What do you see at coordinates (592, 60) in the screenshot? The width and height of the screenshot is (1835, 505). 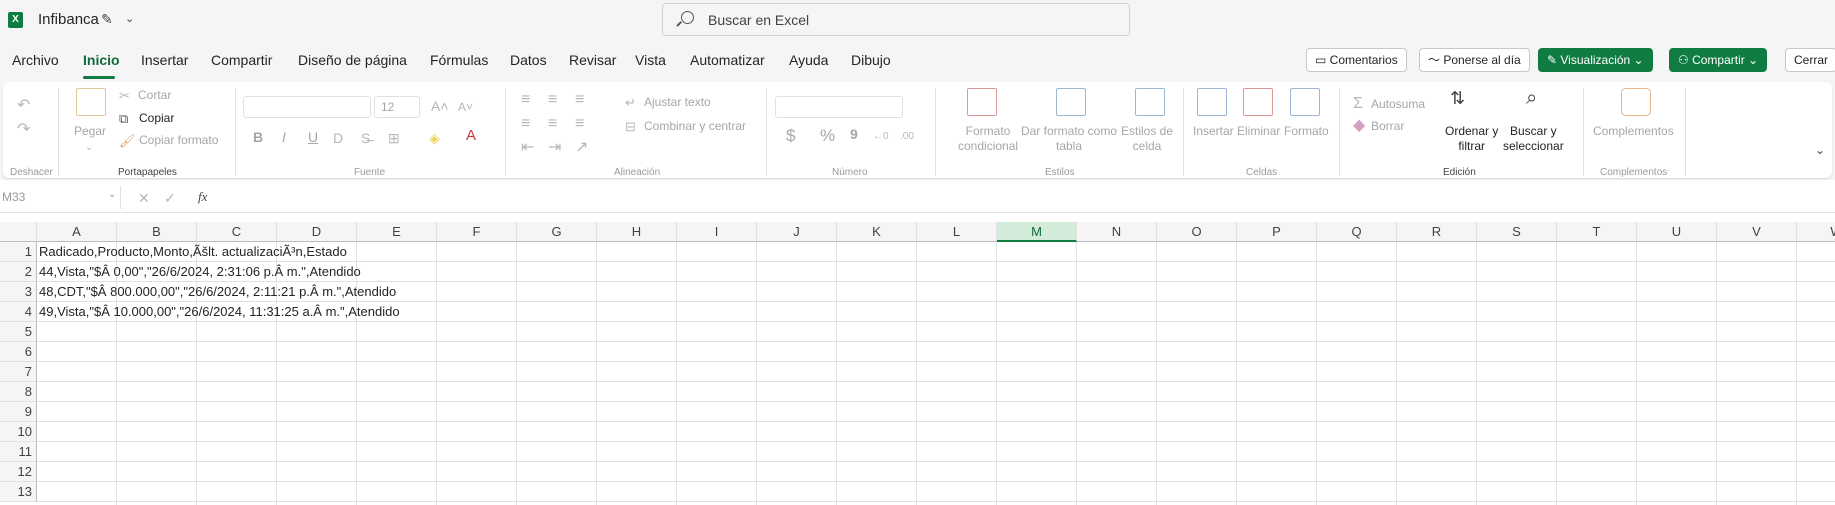 I see `tab-revisar: Revisar` at bounding box center [592, 60].